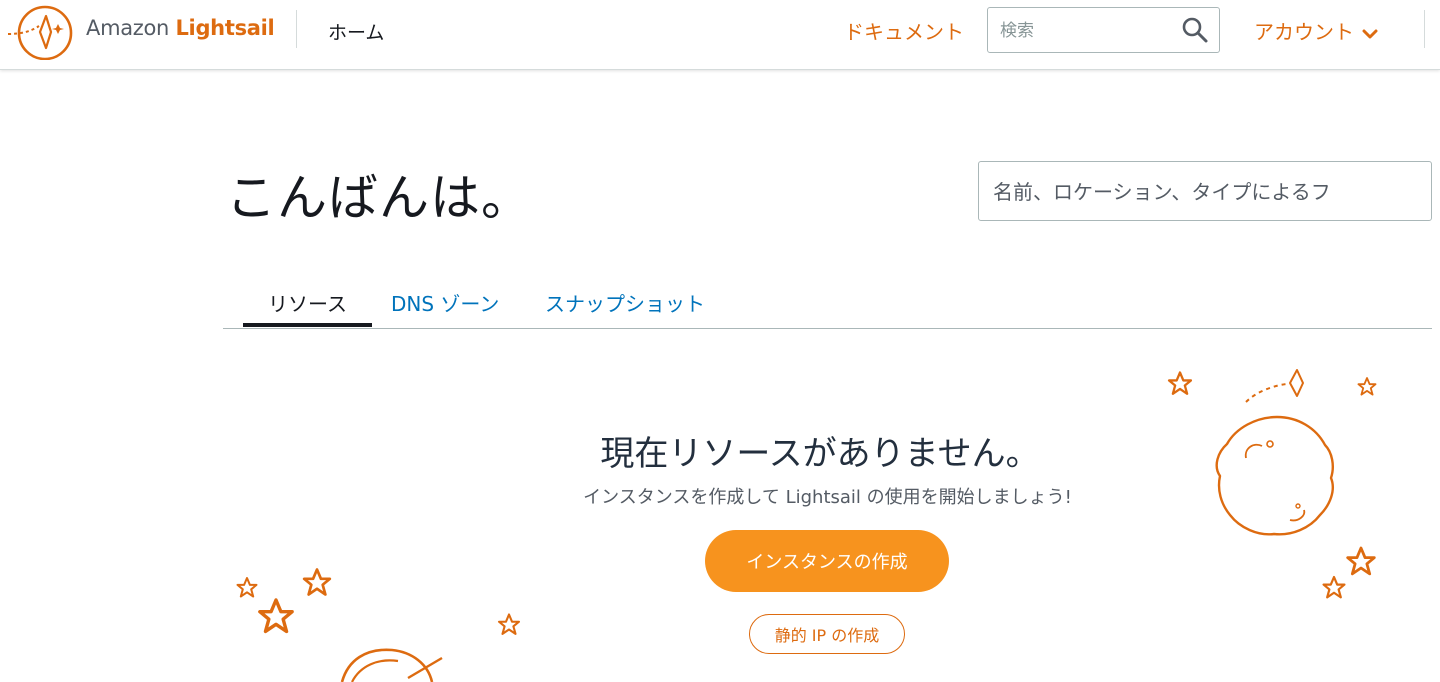 The image size is (1440, 682). What do you see at coordinates (904, 30) in the screenshot?
I see `documentation-link: ドキュメント` at bounding box center [904, 30].